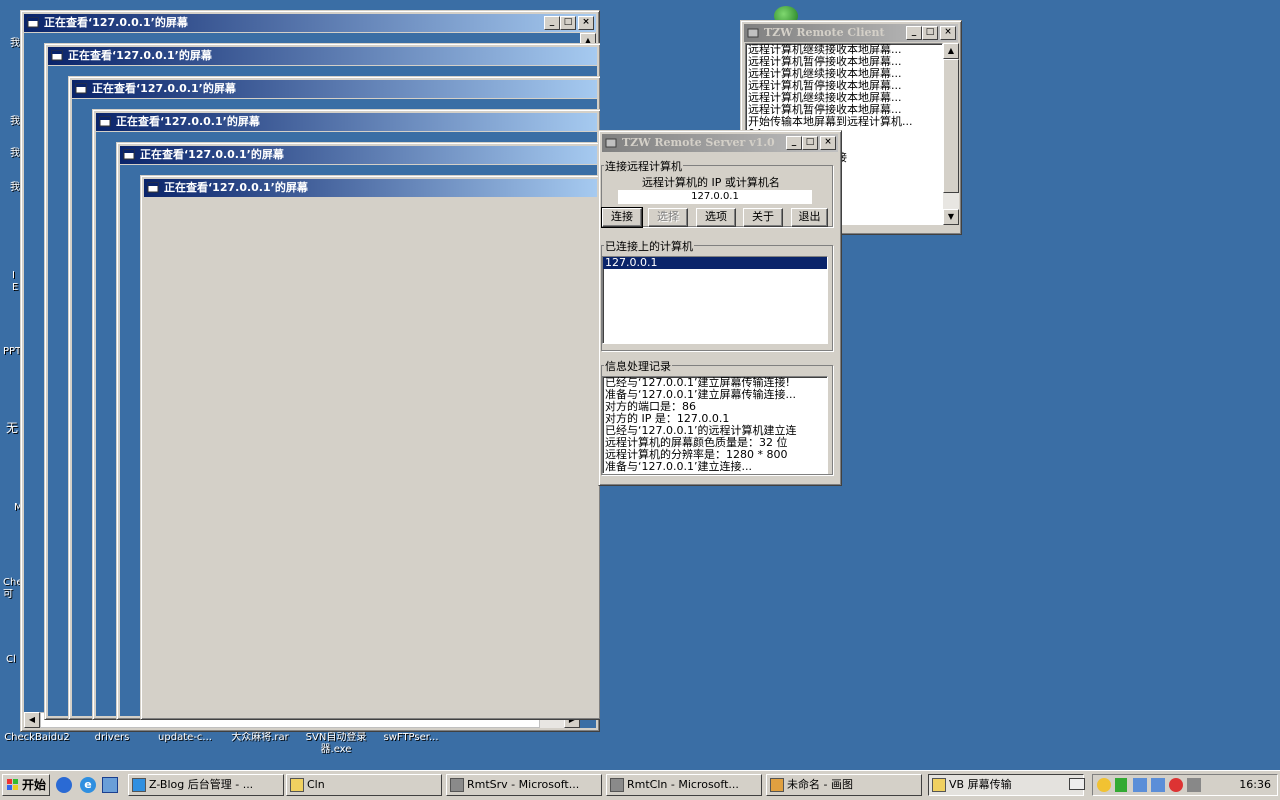  Describe the element at coordinates (13, 276) in the screenshot. I see `desktop-icon-label: I` at that location.